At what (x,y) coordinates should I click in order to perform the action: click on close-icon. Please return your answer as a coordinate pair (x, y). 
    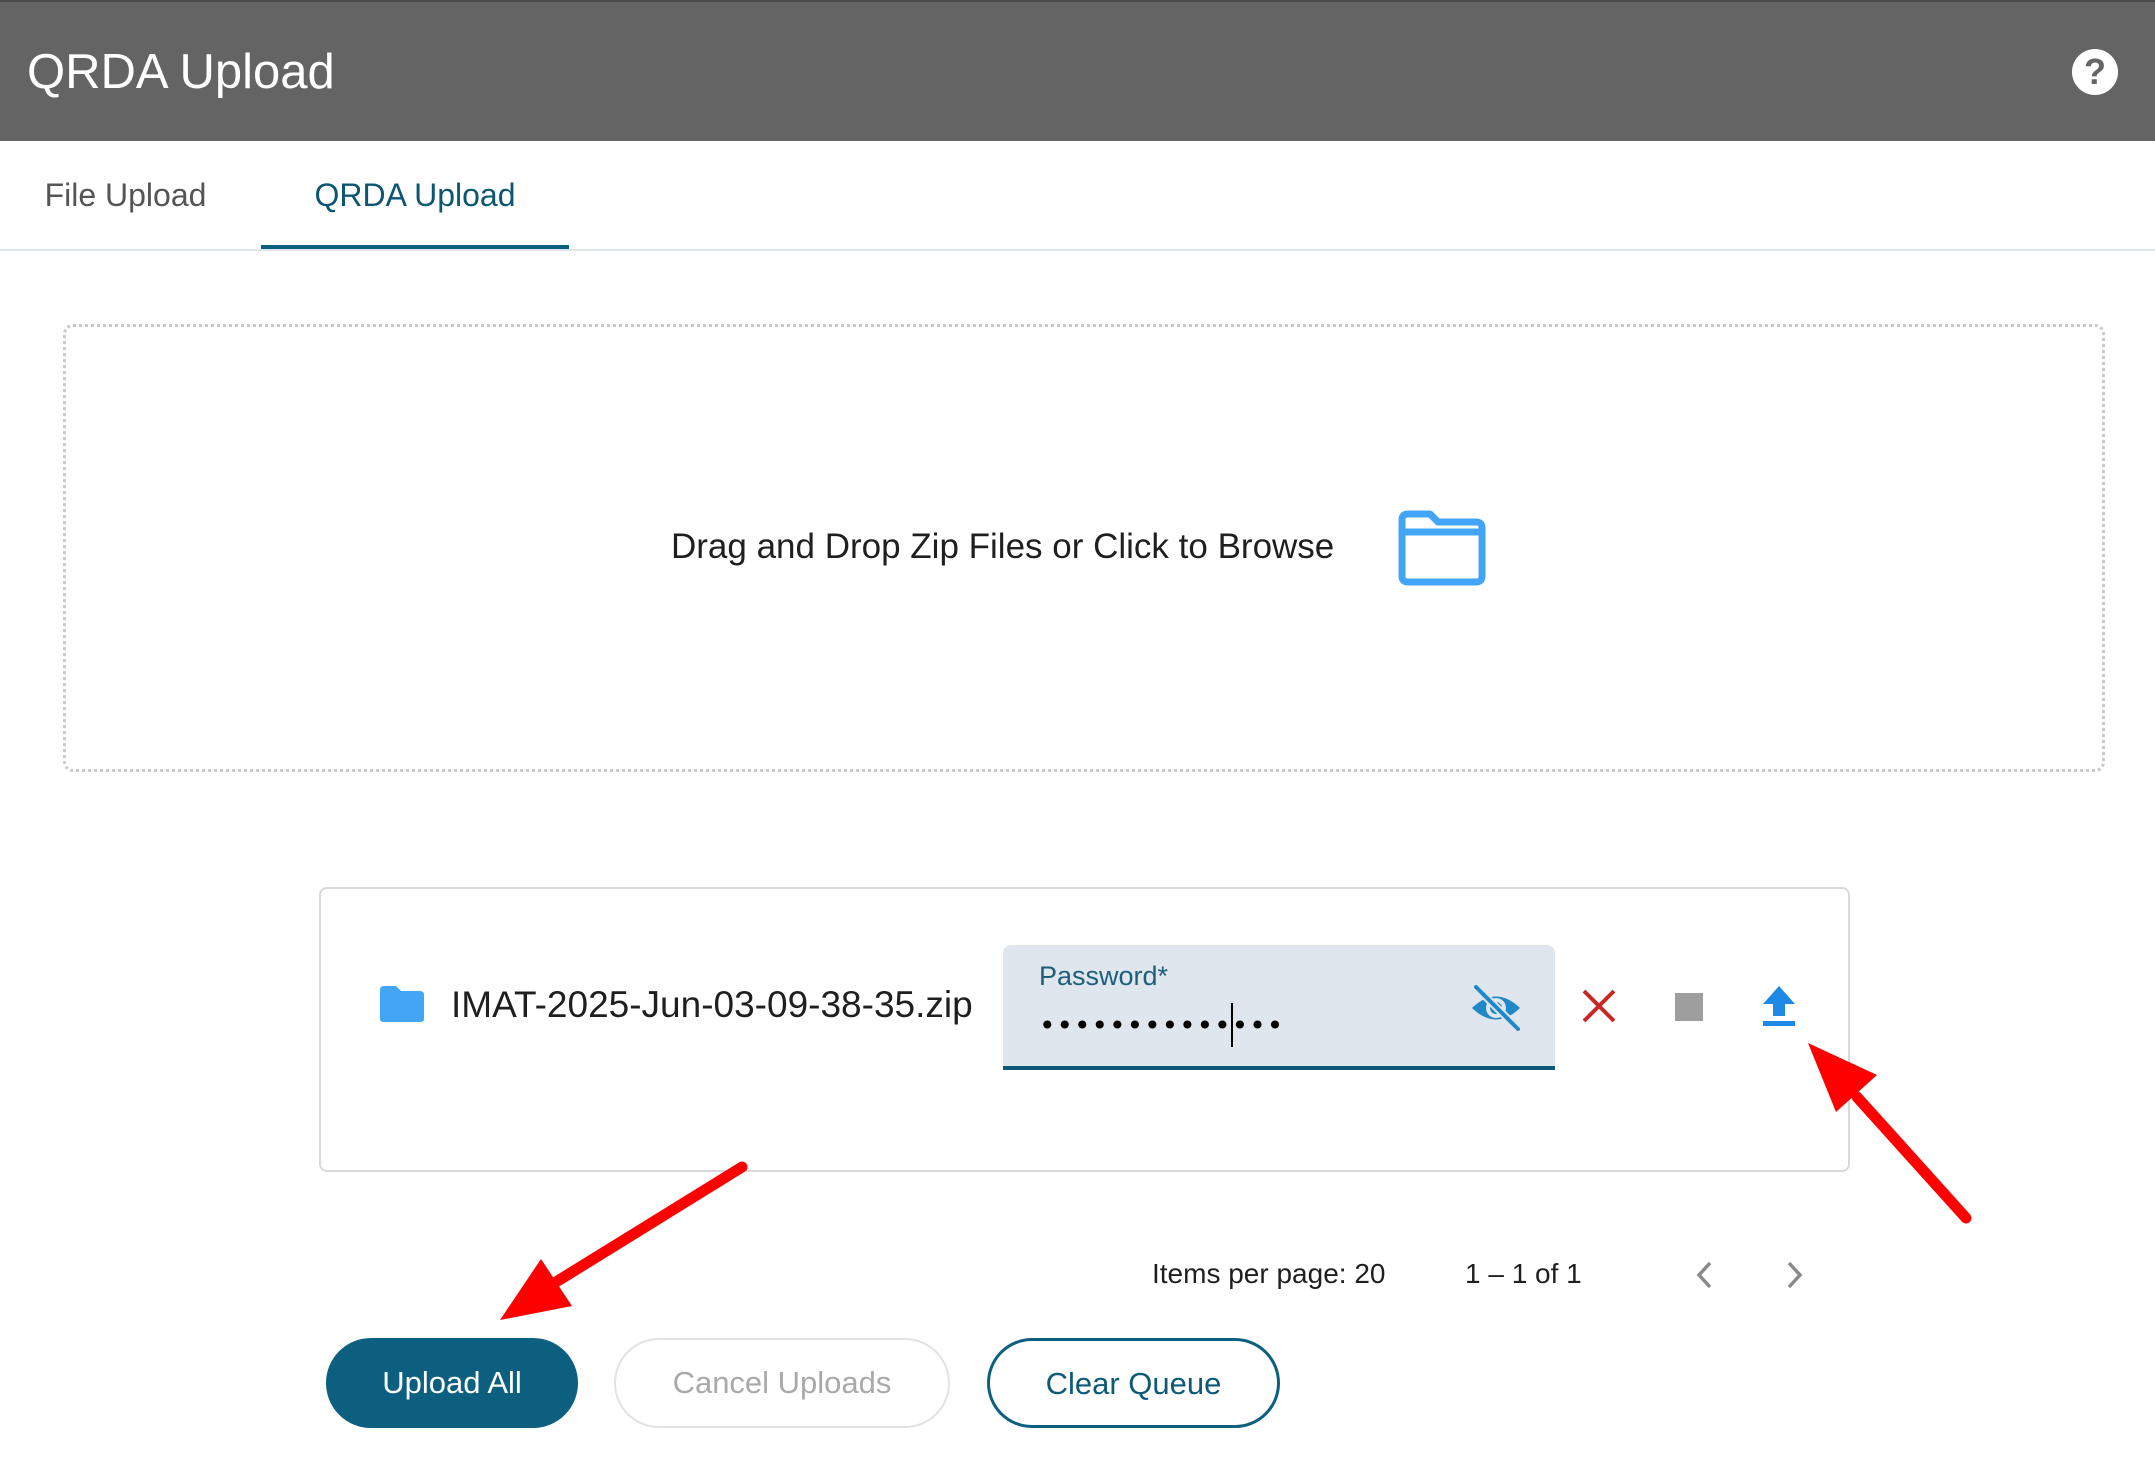
    Looking at the image, I should click on (1599, 1006).